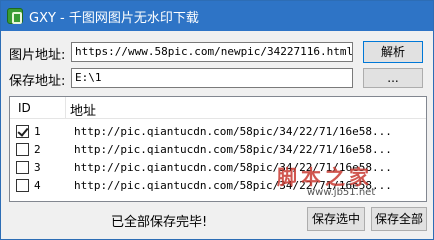  What do you see at coordinates (217, 16) in the screenshot?
I see `title-bar: GXY - 千图网图片无水印下载` at bounding box center [217, 16].